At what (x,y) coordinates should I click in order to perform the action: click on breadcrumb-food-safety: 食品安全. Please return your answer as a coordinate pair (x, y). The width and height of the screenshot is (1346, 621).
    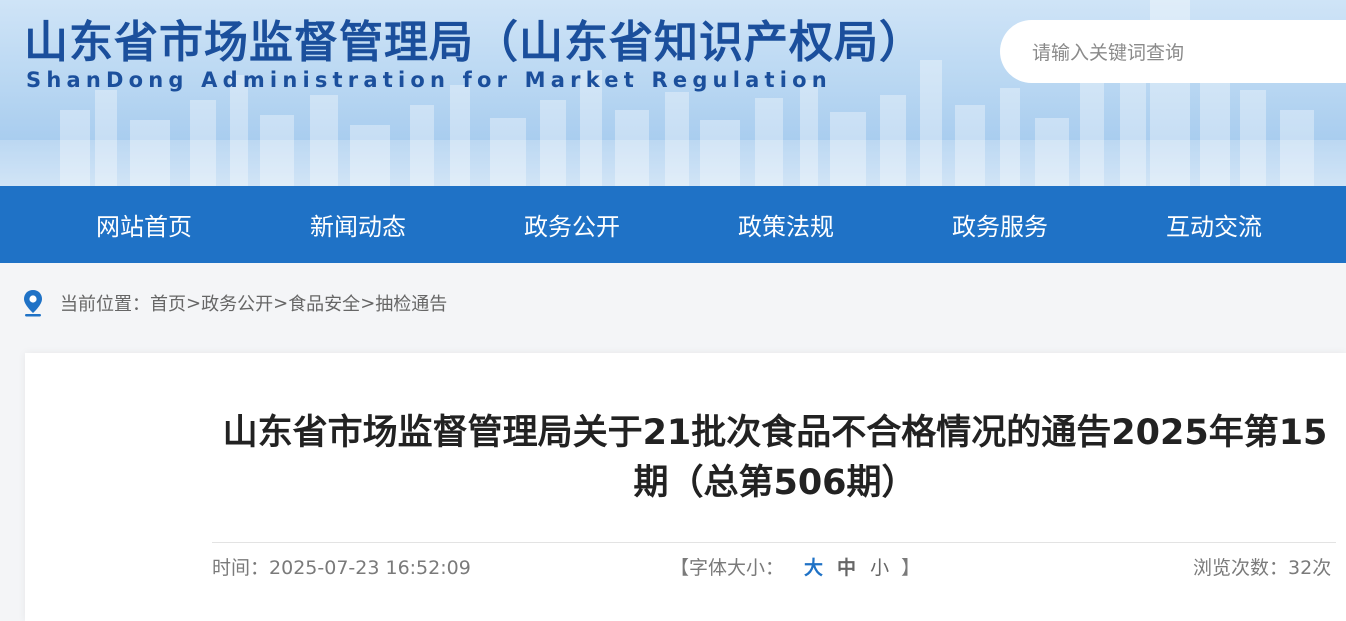
    Looking at the image, I should click on (324, 303).